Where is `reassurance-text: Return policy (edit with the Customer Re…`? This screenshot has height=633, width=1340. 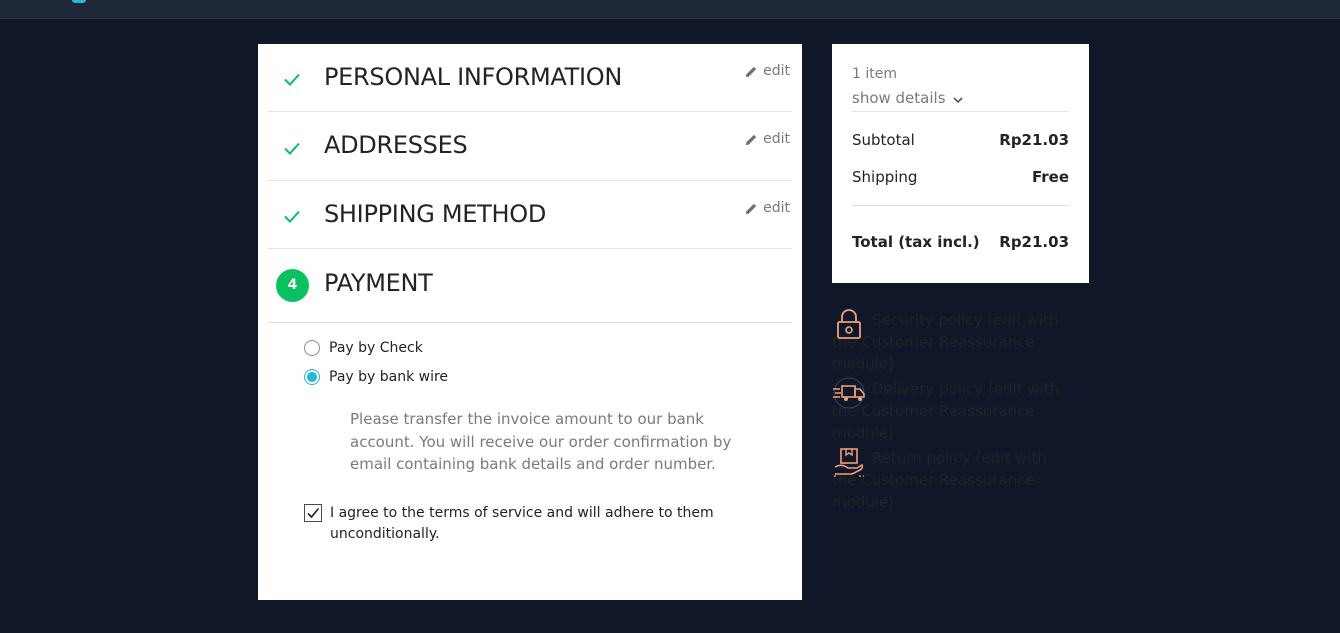
reassurance-text: Return policy (edit with the Customer Re… is located at coordinates (939, 480).